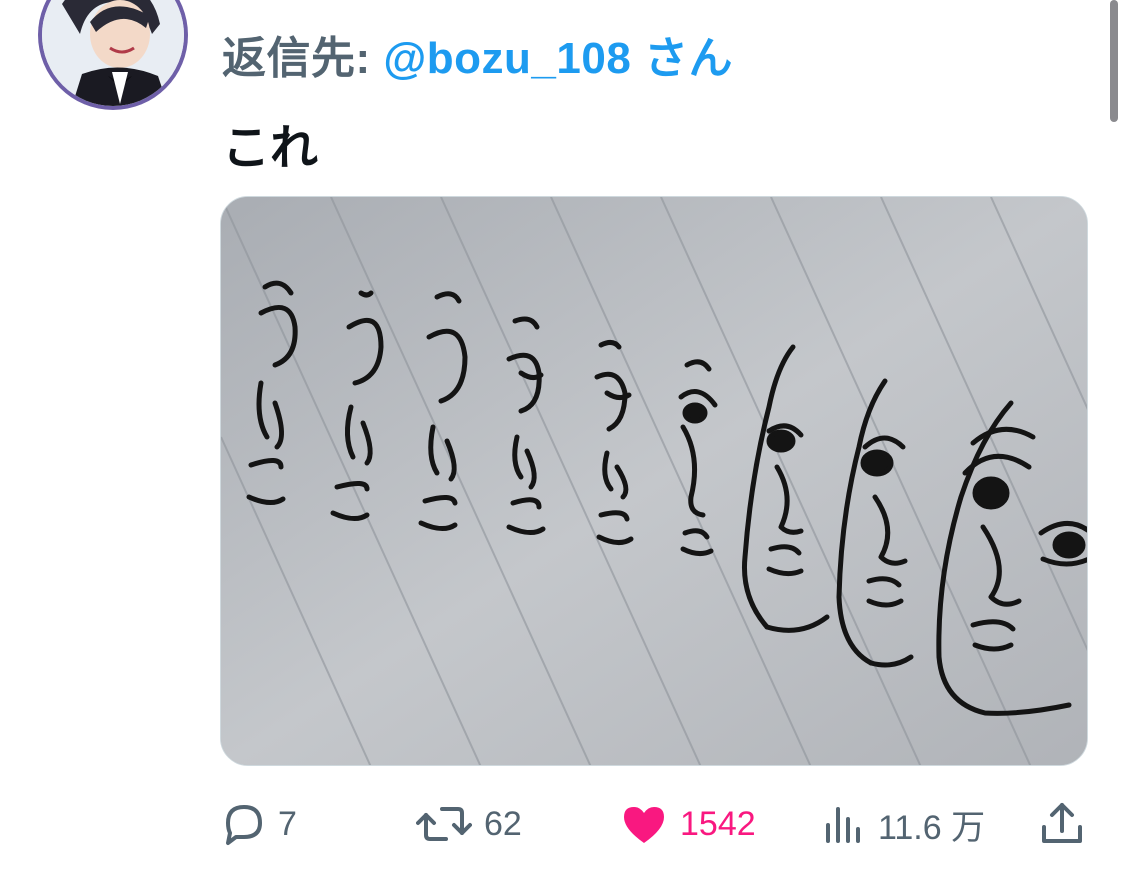 The height and width of the screenshot is (872, 1124). I want to click on share-icon, so click(1062, 824).